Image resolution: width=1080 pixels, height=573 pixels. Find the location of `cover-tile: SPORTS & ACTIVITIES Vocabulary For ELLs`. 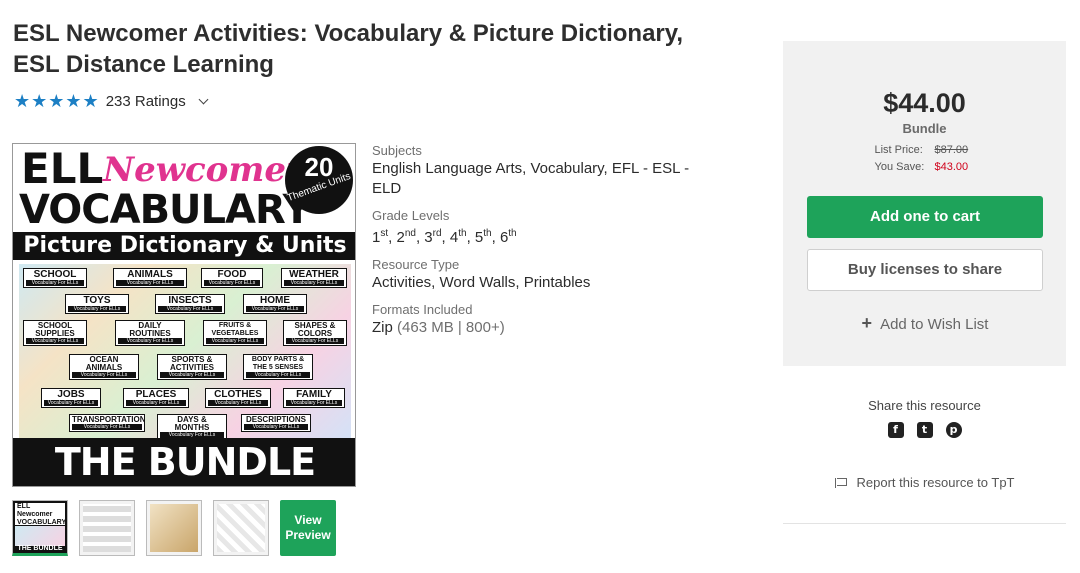

cover-tile: SPORTS & ACTIVITIES Vocabulary For ELLs is located at coordinates (192, 367).